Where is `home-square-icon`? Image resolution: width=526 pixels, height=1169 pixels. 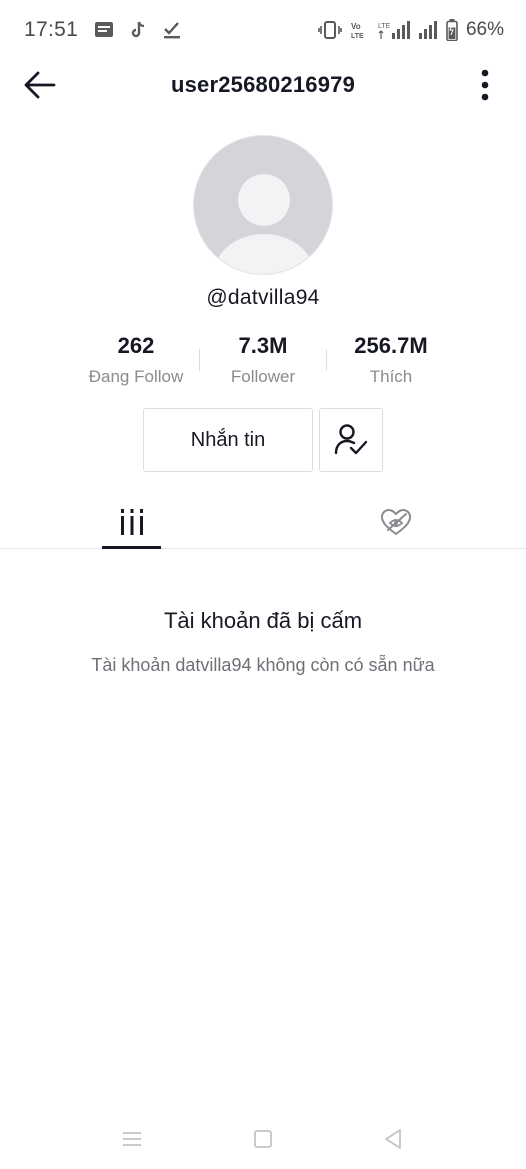
home-square-icon is located at coordinates (263, 1139).